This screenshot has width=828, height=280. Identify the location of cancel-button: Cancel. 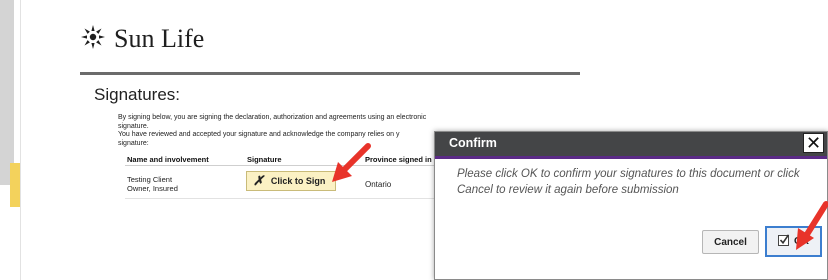
(730, 242).